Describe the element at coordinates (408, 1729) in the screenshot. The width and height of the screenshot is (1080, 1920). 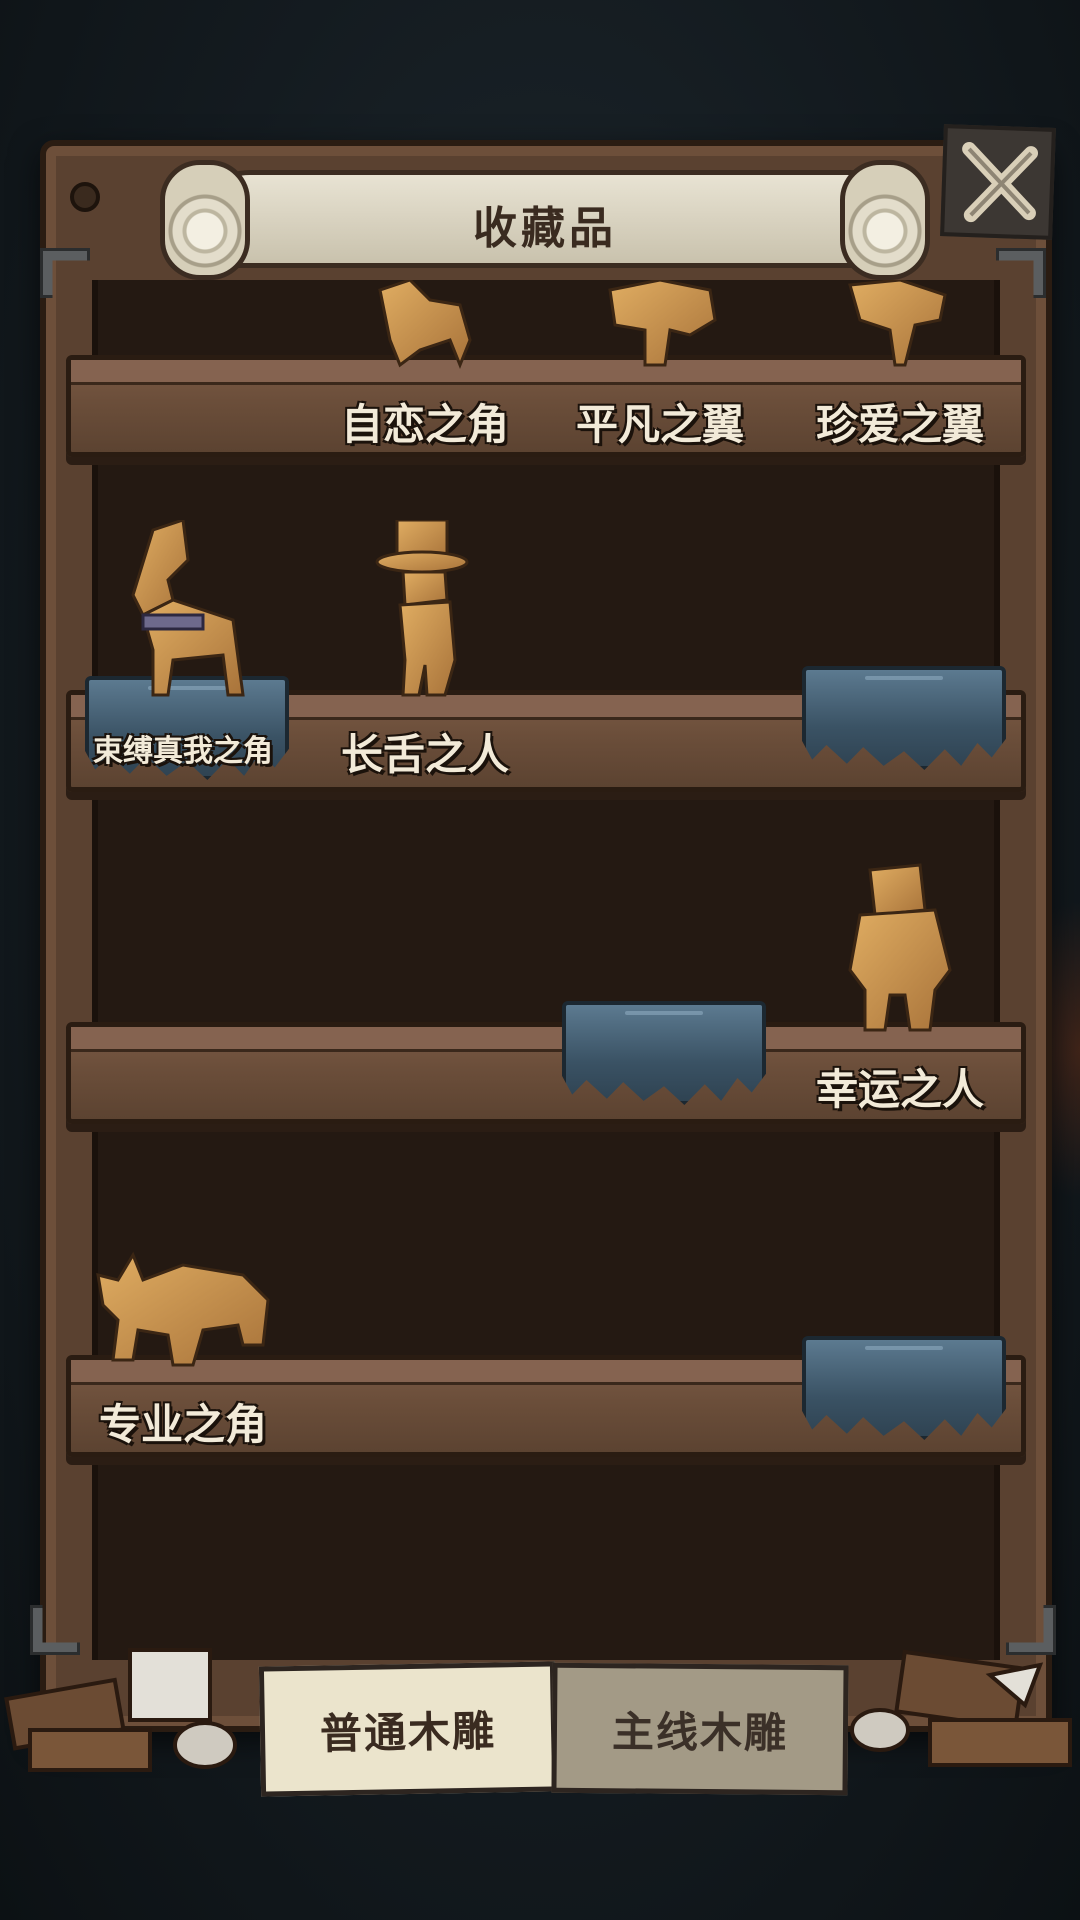
I see `tab-normal-carvings: 普通木雕` at that location.